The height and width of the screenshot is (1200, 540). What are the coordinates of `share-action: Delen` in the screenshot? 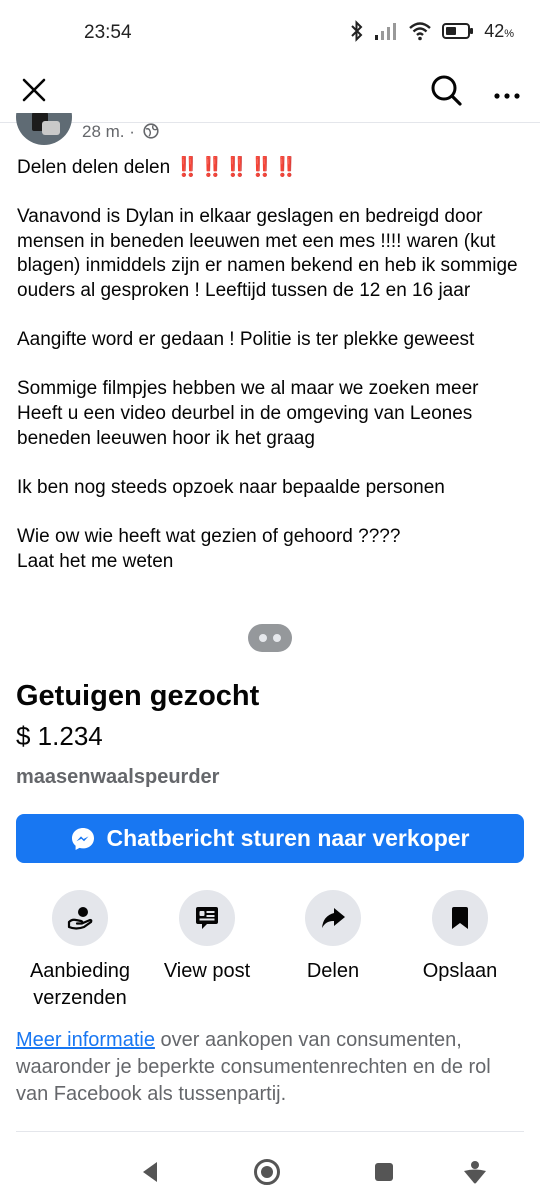 It's located at (333, 937).